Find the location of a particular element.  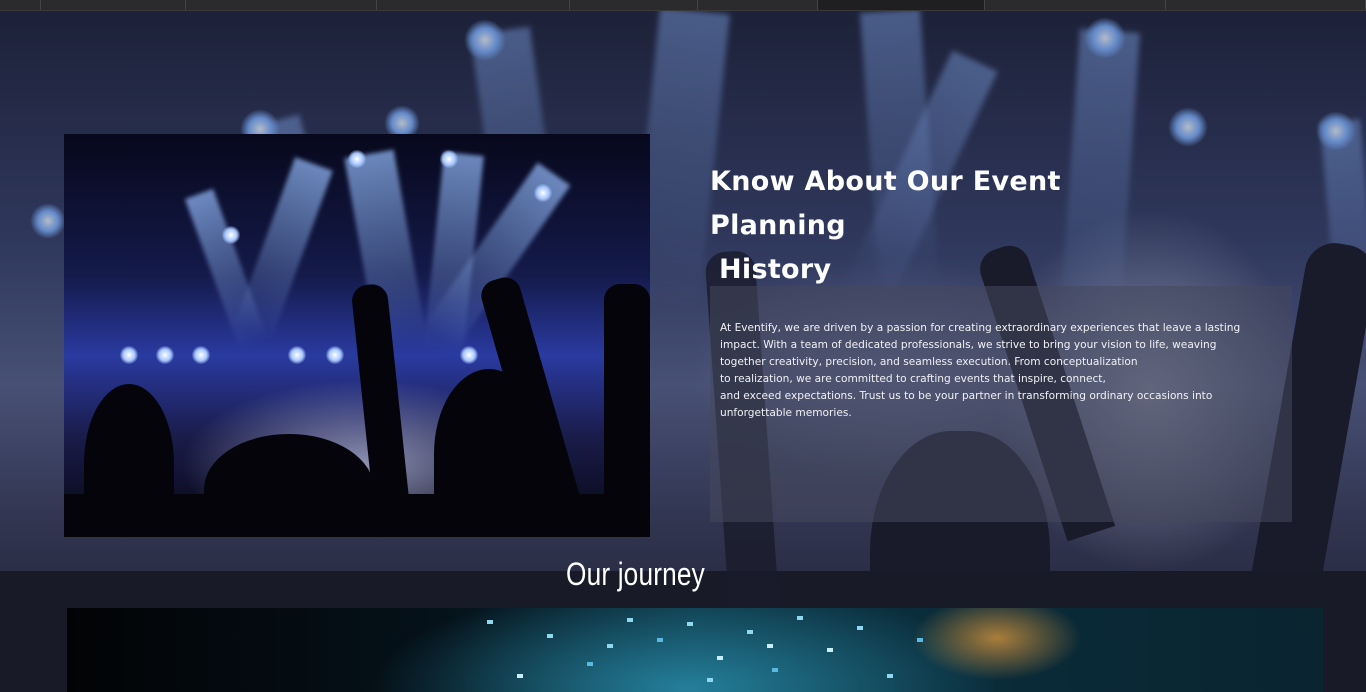

tab-segment-active is located at coordinates (901, 5).